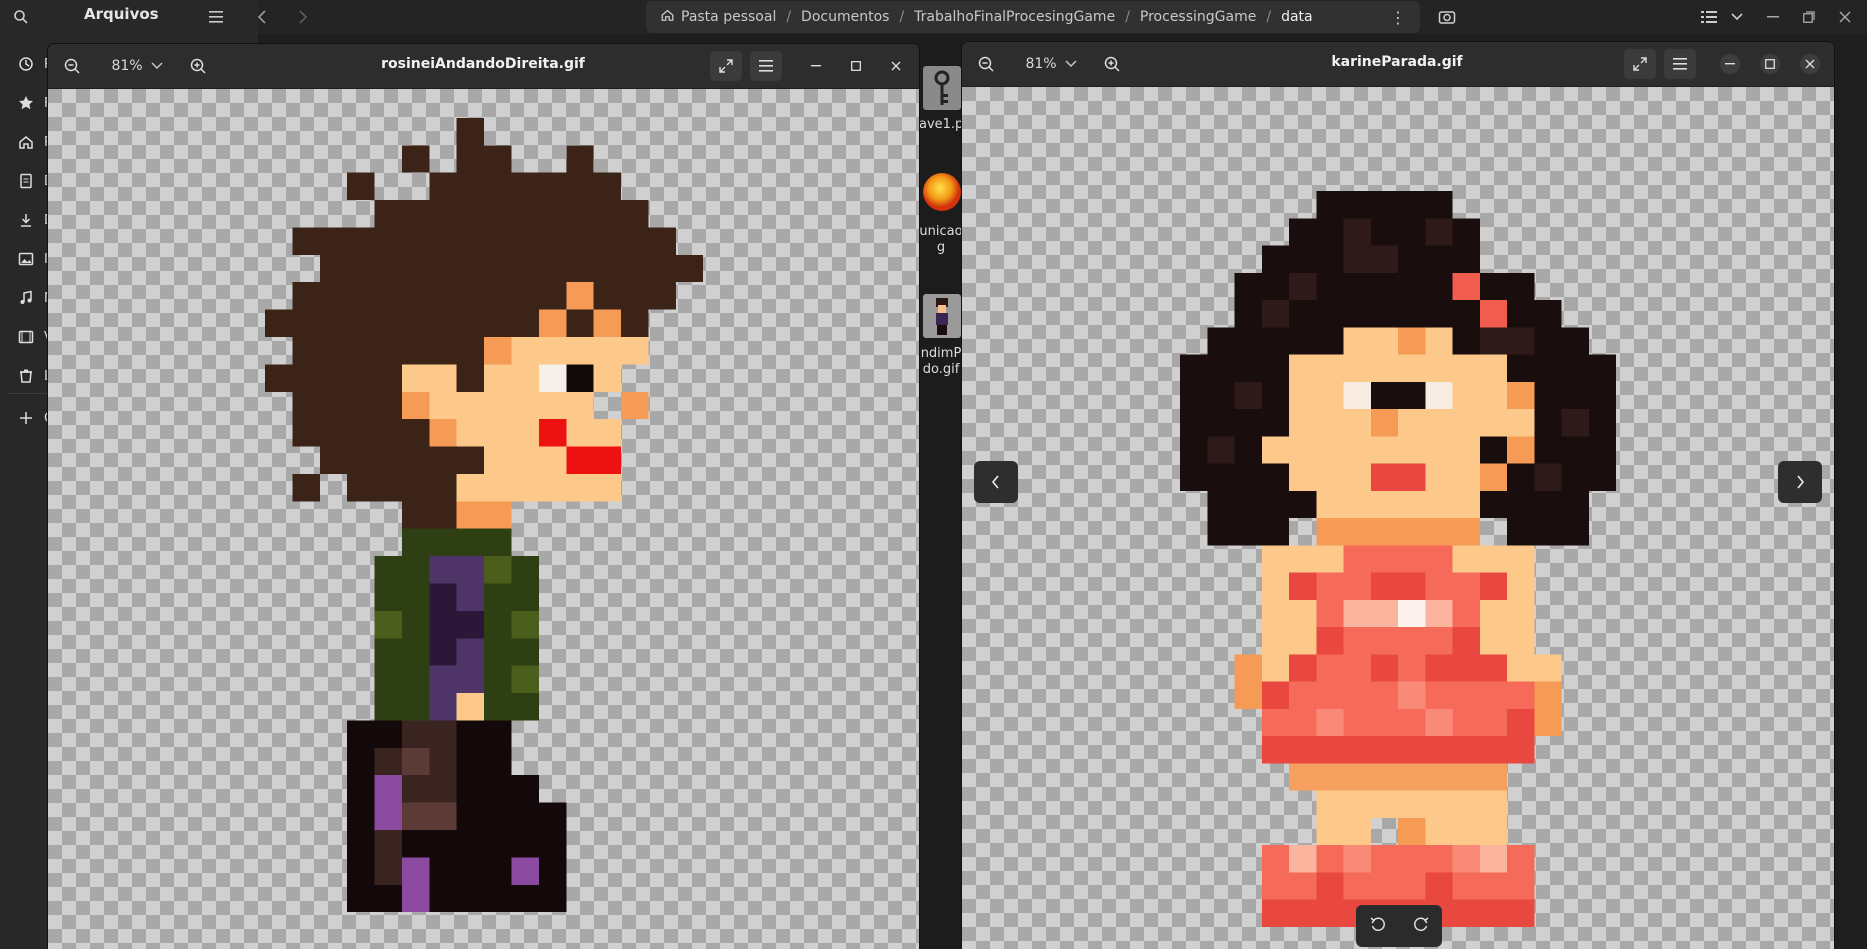  I want to click on image-icon, so click(26, 259).